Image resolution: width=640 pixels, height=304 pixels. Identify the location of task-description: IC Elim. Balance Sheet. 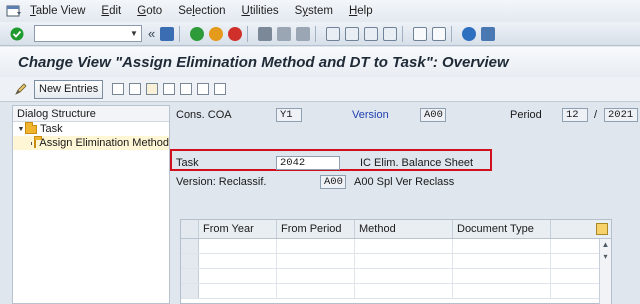
(417, 163).